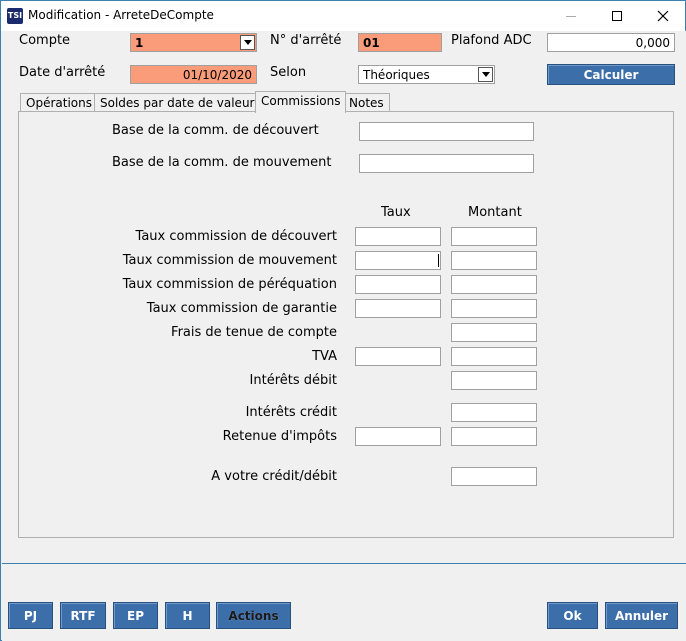 The width and height of the screenshot is (686, 641). I want to click on tab-soldes: Soldes par date de valeur, so click(177, 102).